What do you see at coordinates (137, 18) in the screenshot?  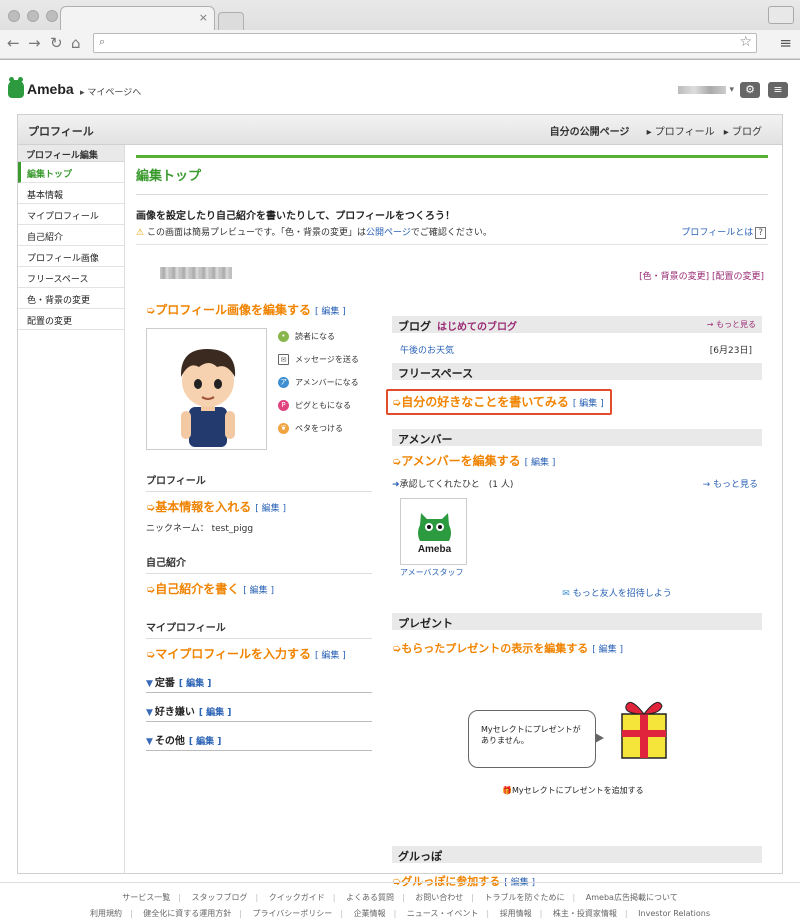 I see `browser-tab: ×` at bounding box center [137, 18].